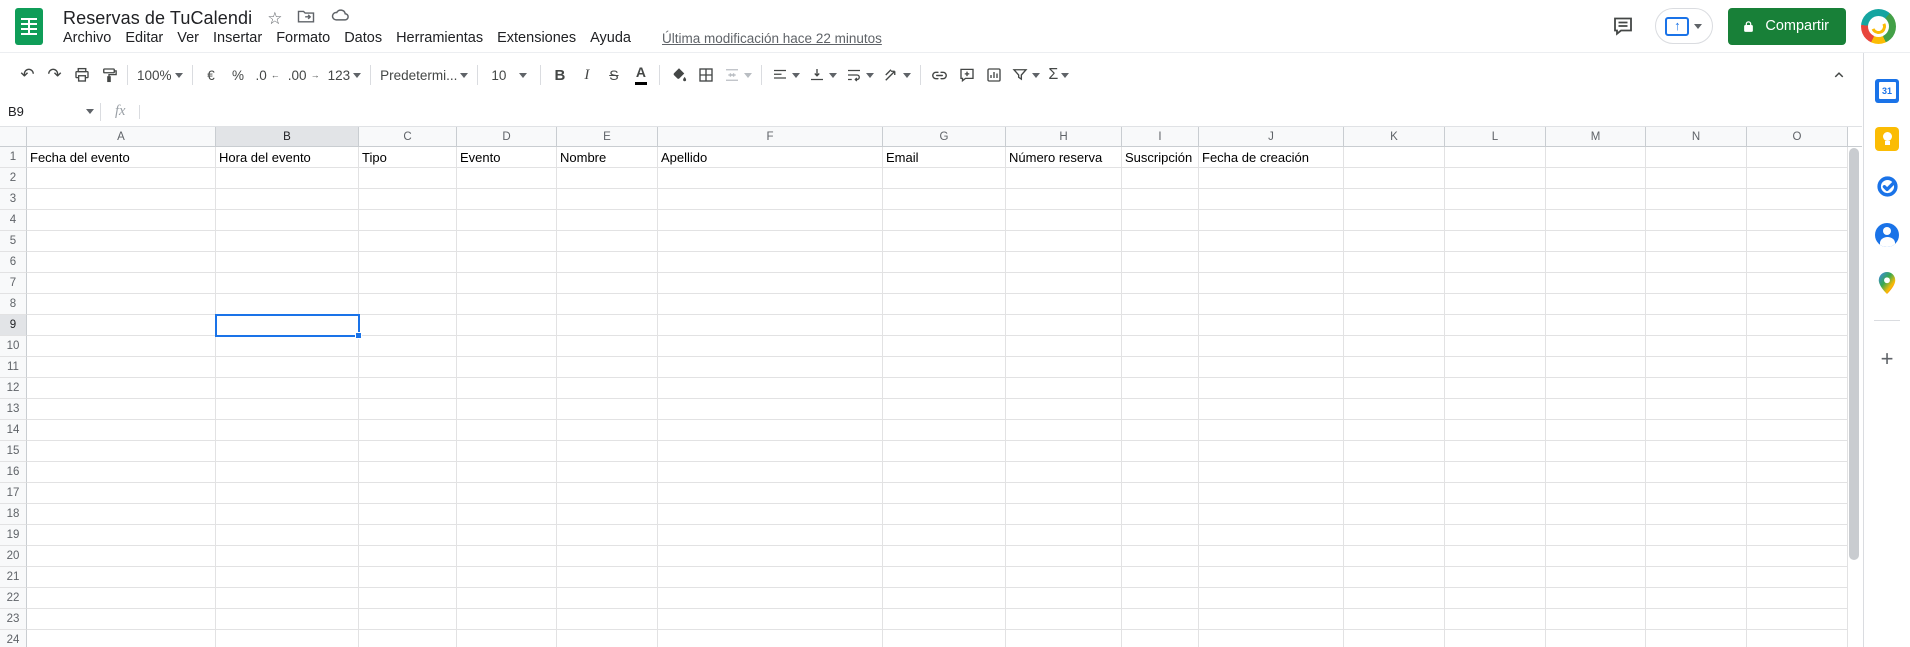 The width and height of the screenshot is (1910, 647). Describe the element at coordinates (1064, 409) in the screenshot. I see `cell-H13` at that location.